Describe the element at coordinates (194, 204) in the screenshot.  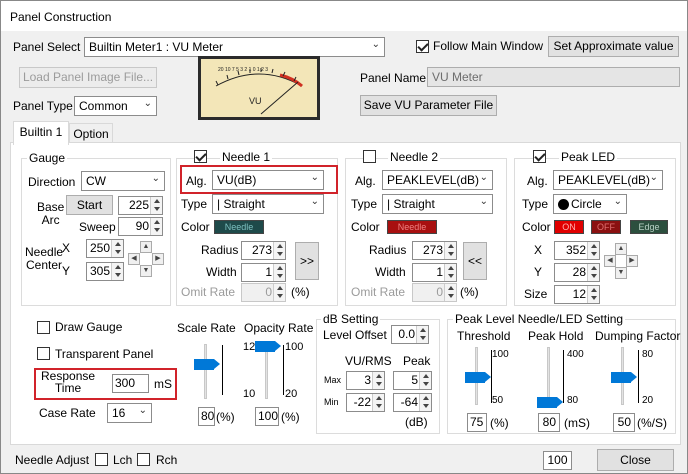
I see `needle1-type-label: Type` at that location.